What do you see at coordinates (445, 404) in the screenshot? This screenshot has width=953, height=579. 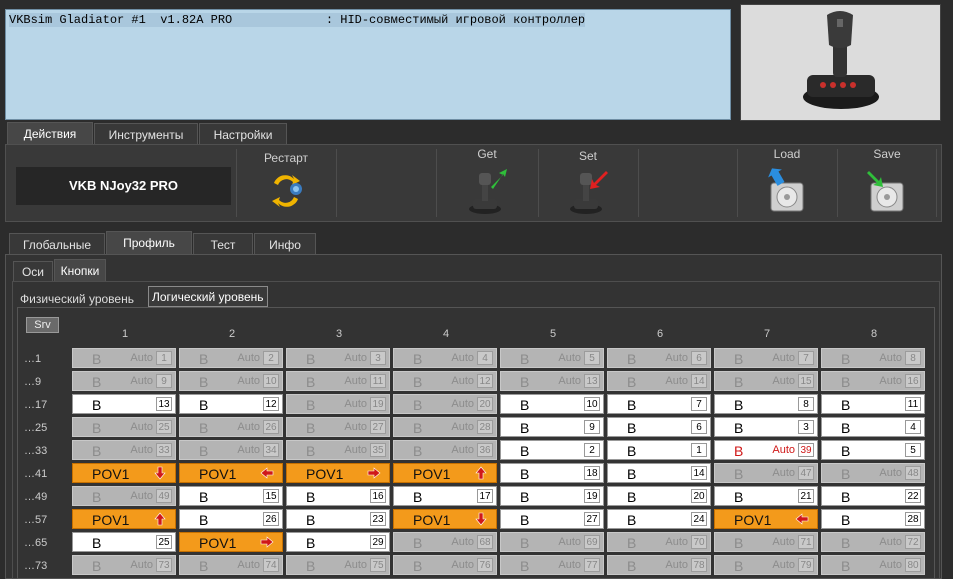 I see `button-cell: B Auto 20` at bounding box center [445, 404].